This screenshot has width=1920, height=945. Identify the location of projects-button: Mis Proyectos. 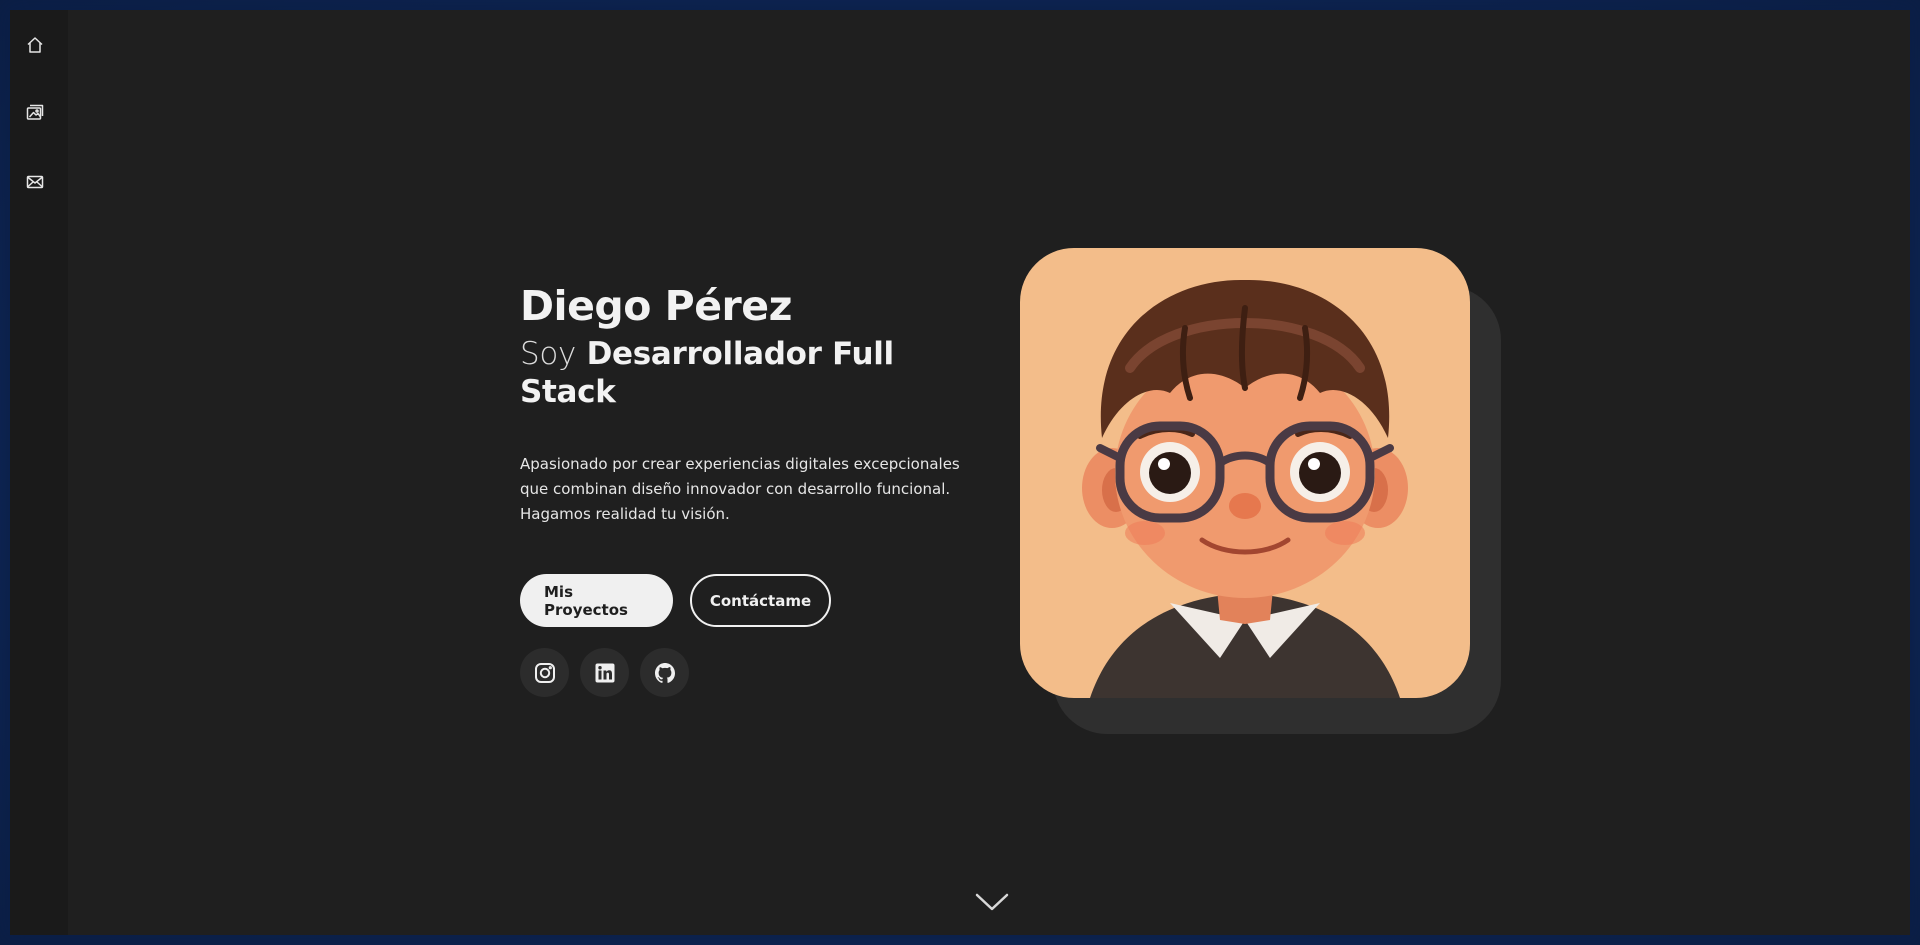
(596, 600).